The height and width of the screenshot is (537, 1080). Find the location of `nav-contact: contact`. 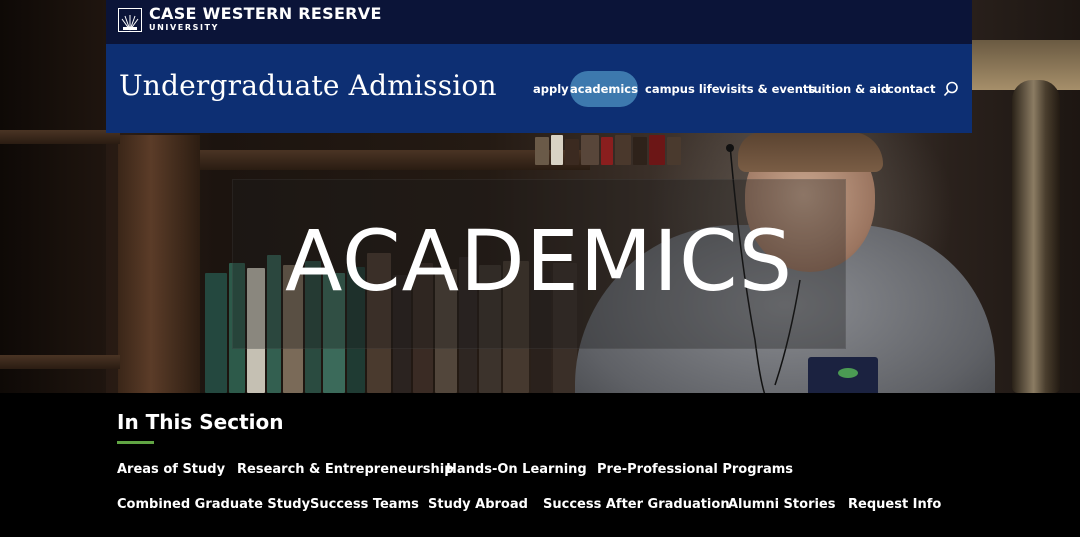

nav-contact: contact is located at coordinates (911, 89).